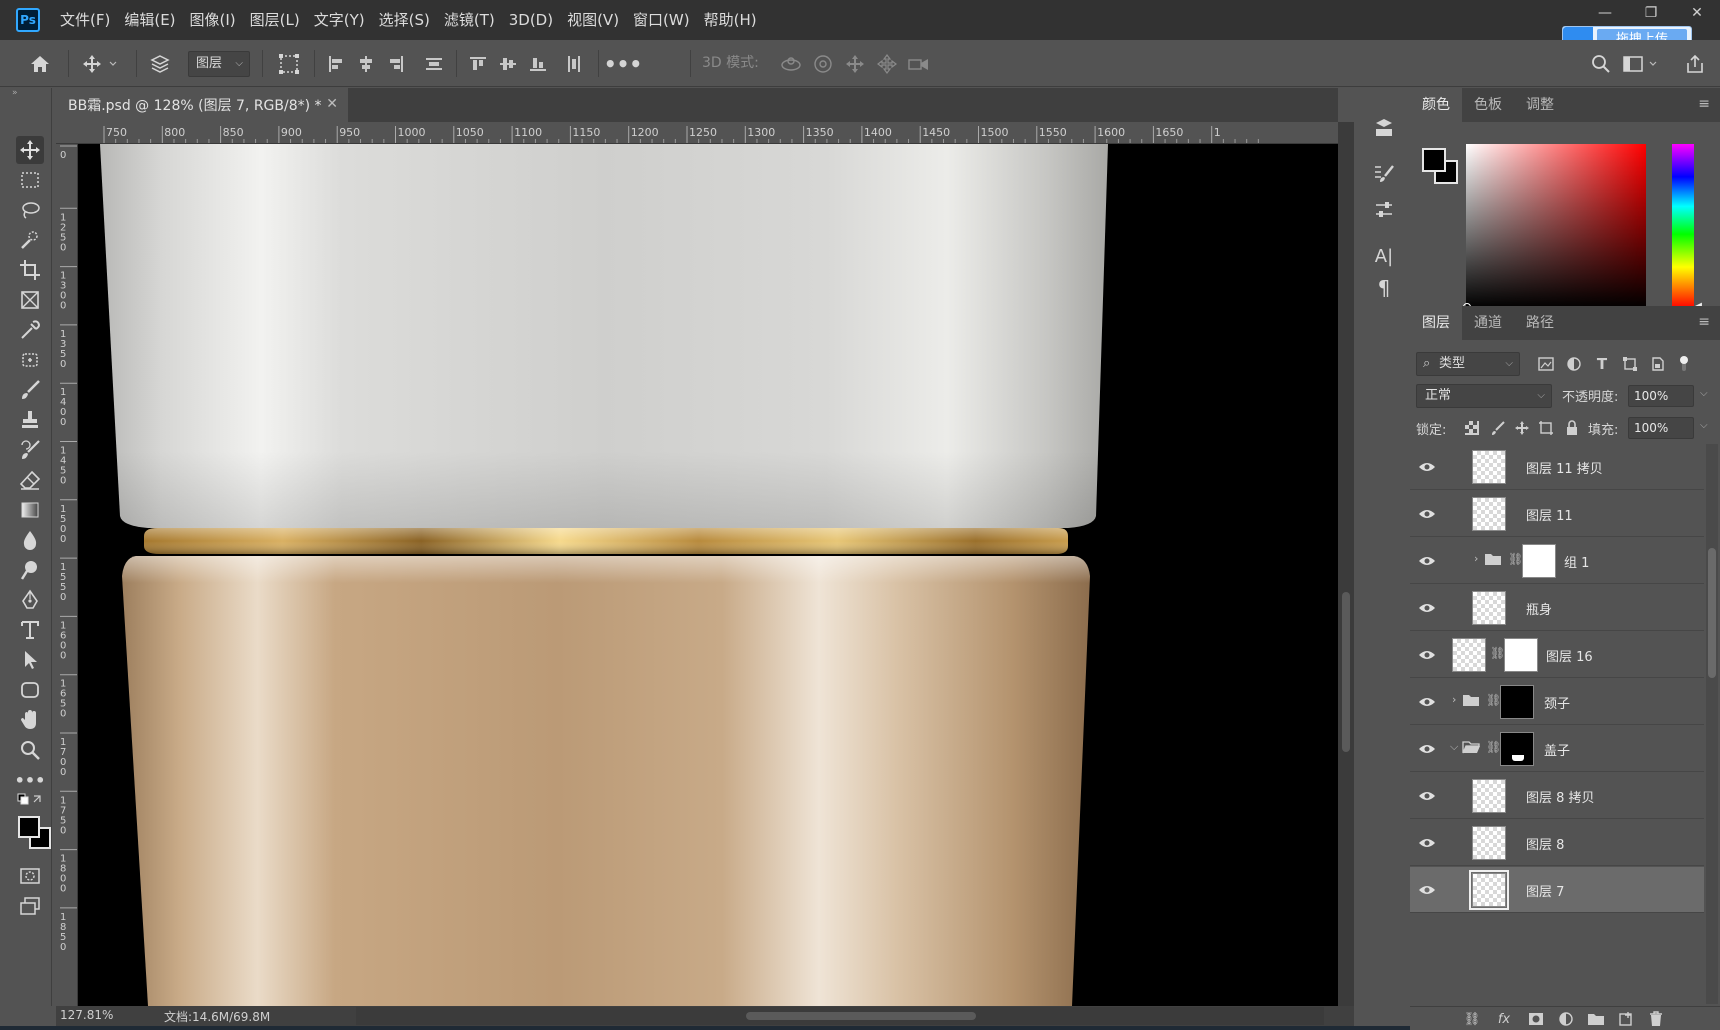 Image resolution: width=1720 pixels, height=1030 pixels. What do you see at coordinates (30, 270) in the screenshot?
I see `crop-tool-icon` at bounding box center [30, 270].